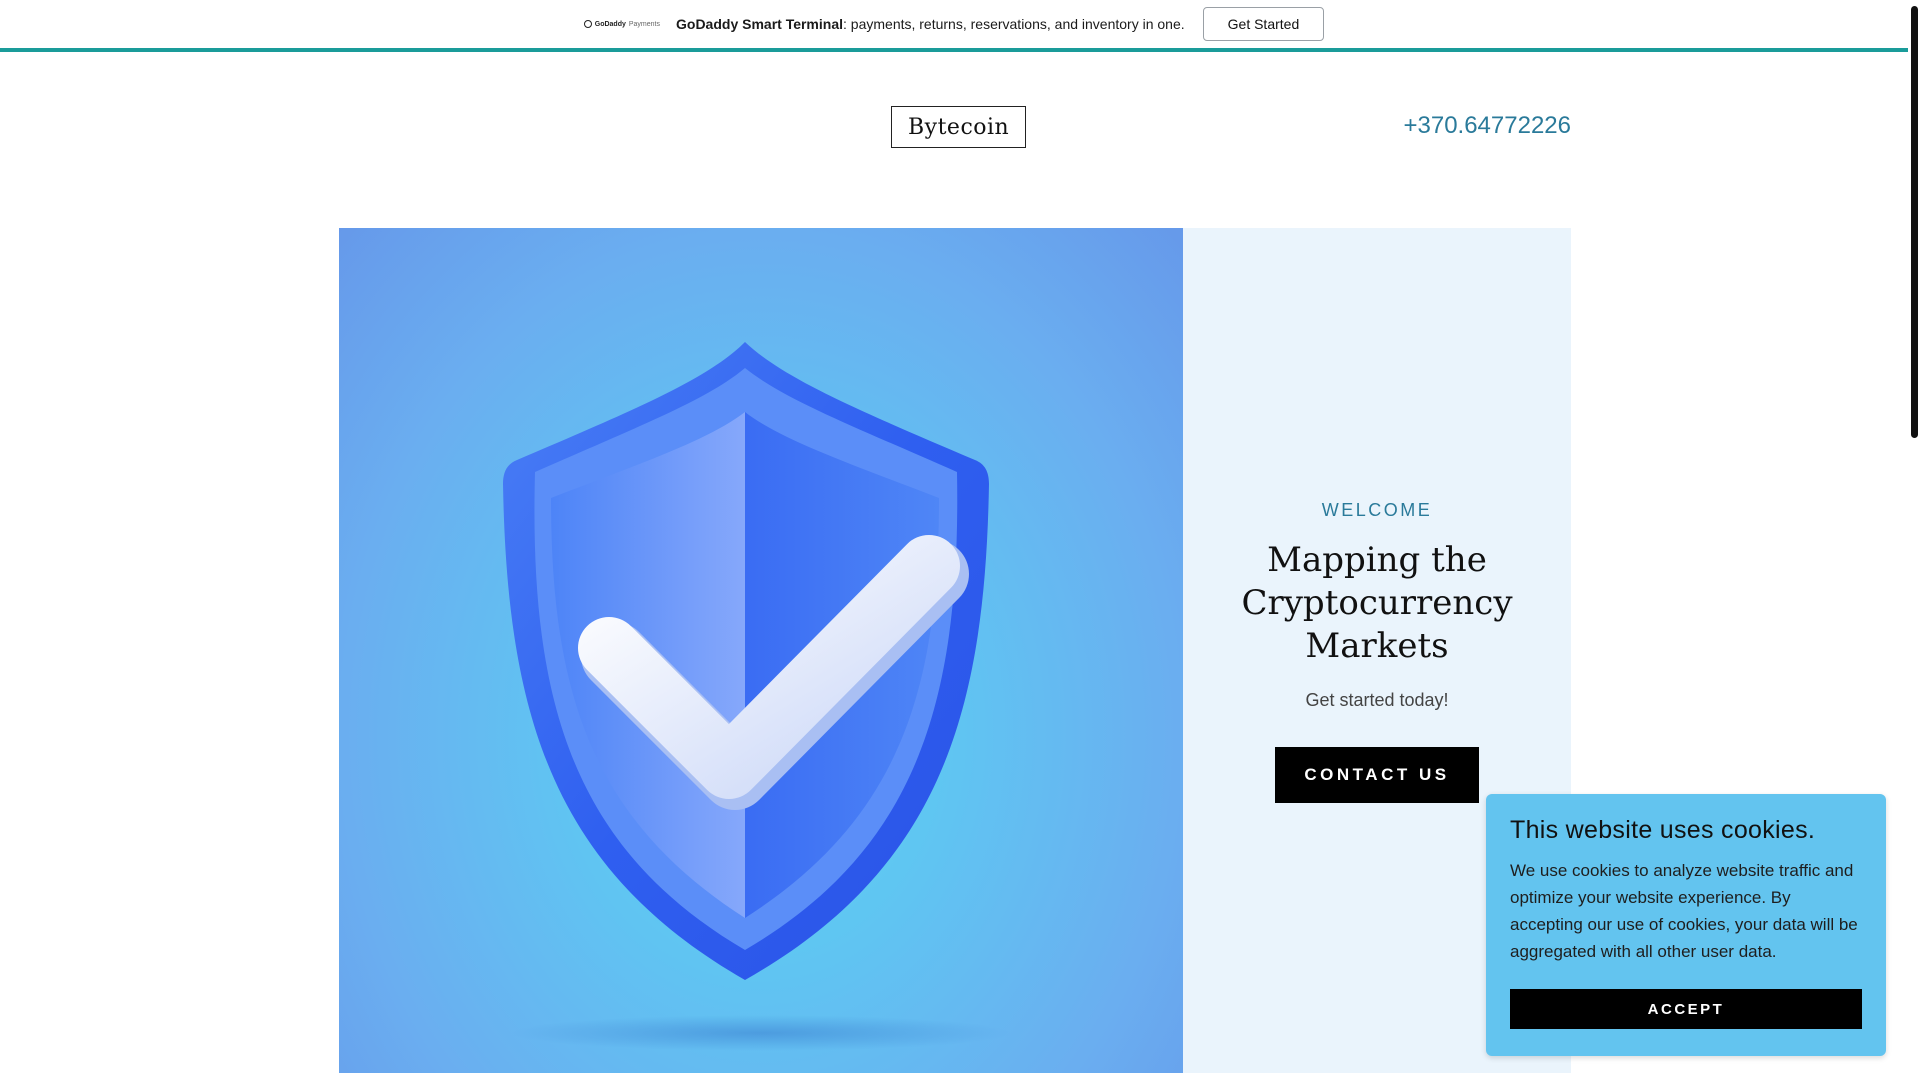  I want to click on welcome-eyebrow: WELCOME, so click(1377, 510).